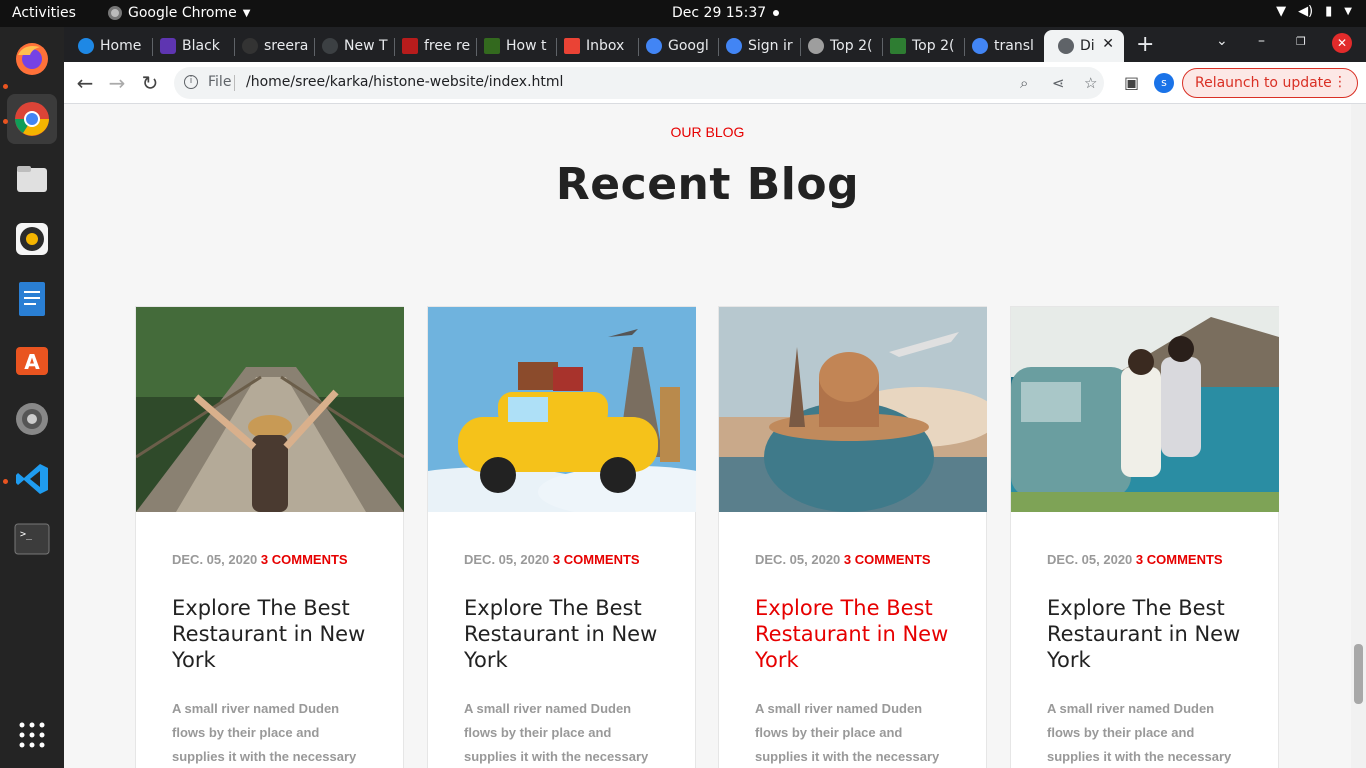  I want to click on wifi-icon: ▼, so click(1281, 11).